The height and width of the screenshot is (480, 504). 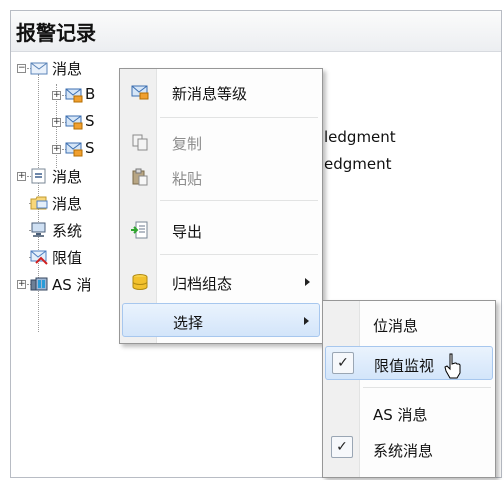 What do you see at coordinates (139, 230) in the screenshot?
I see `export-icon` at bounding box center [139, 230].